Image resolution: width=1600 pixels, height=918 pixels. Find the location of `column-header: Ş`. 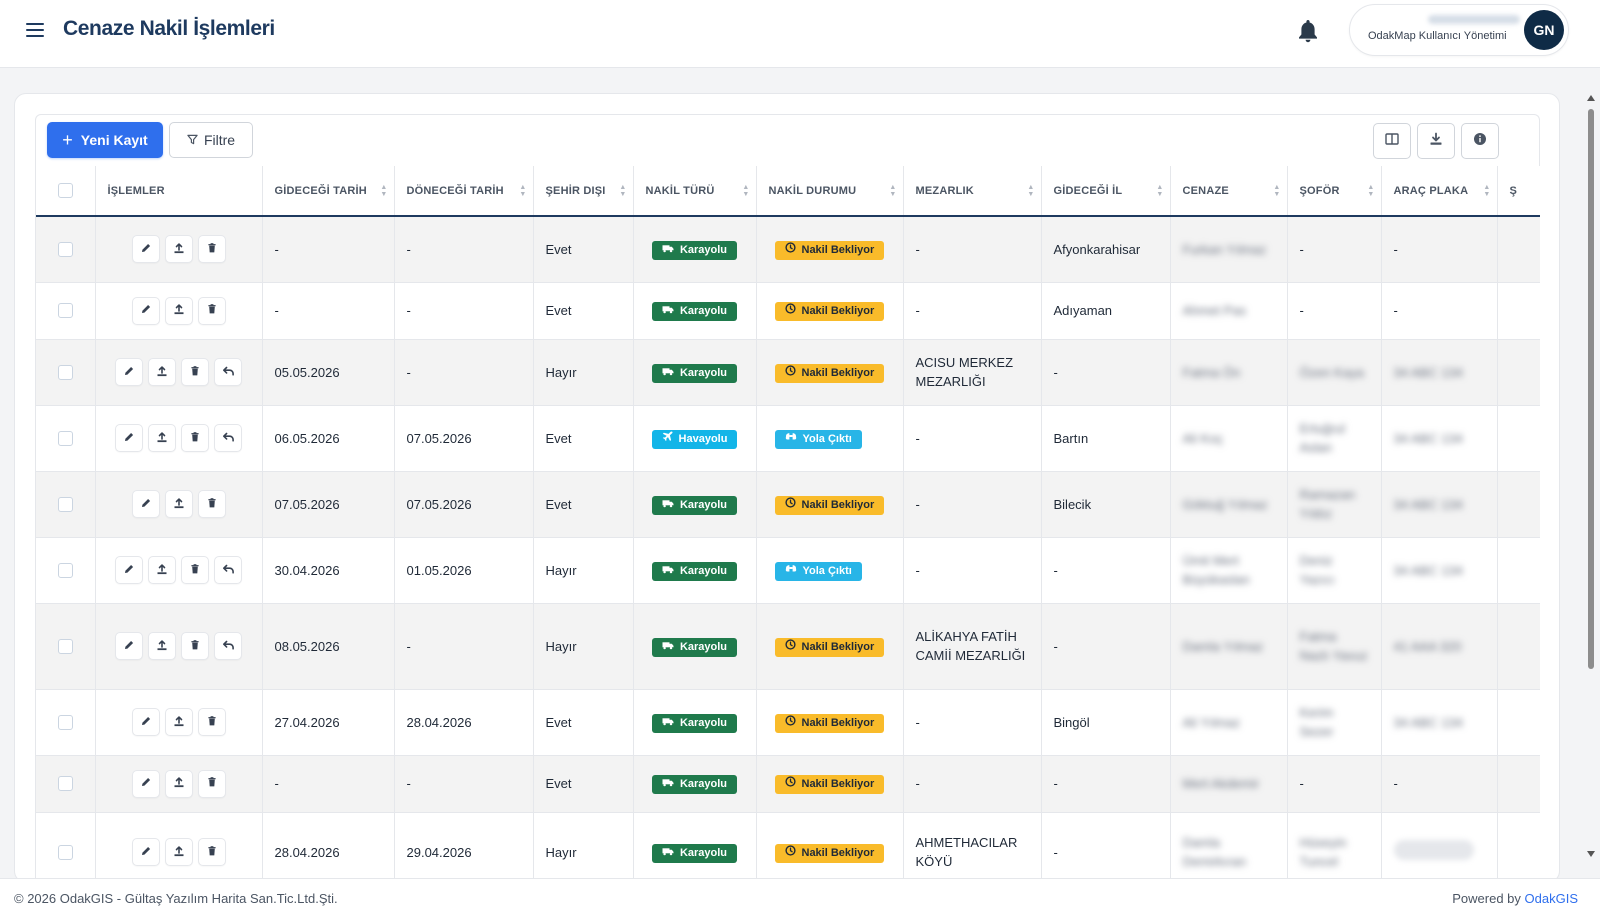

column-header: Ş is located at coordinates (1518, 191).